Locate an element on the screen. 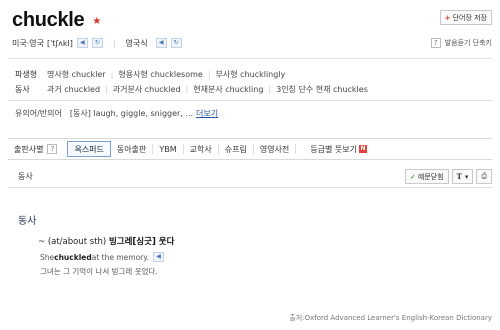 The image size is (500, 330). ipa-text: [ˈtʃʌkl] is located at coordinates (59, 43).